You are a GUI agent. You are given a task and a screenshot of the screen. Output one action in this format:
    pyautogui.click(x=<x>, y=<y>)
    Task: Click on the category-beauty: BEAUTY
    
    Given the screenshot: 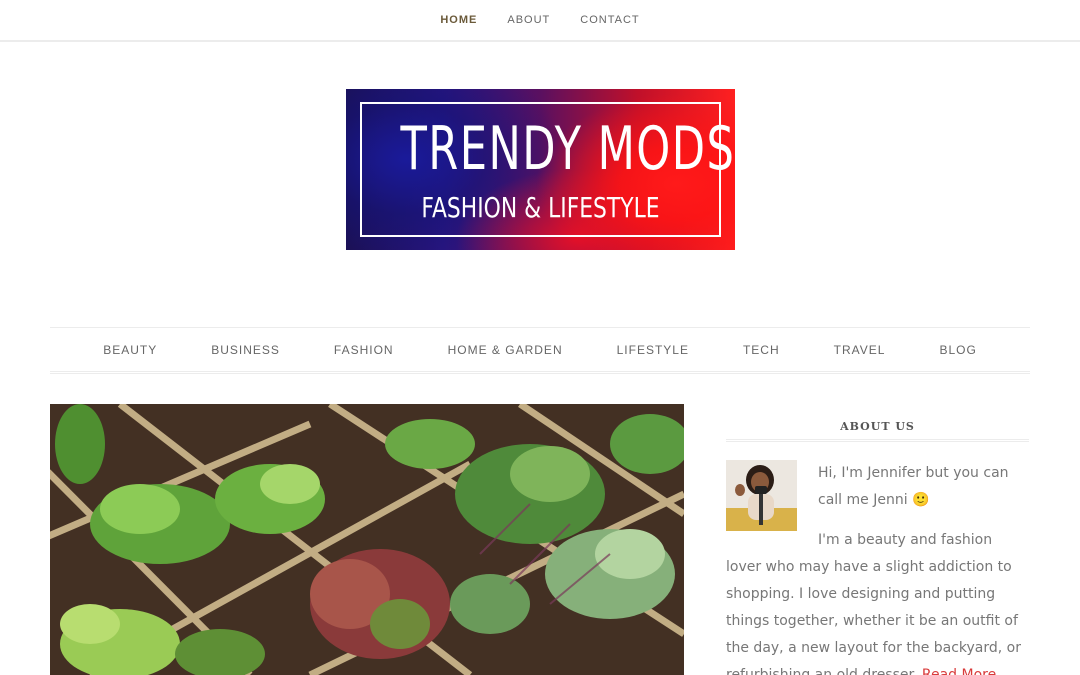 What is the action you would take?
    pyautogui.click(x=130, y=350)
    